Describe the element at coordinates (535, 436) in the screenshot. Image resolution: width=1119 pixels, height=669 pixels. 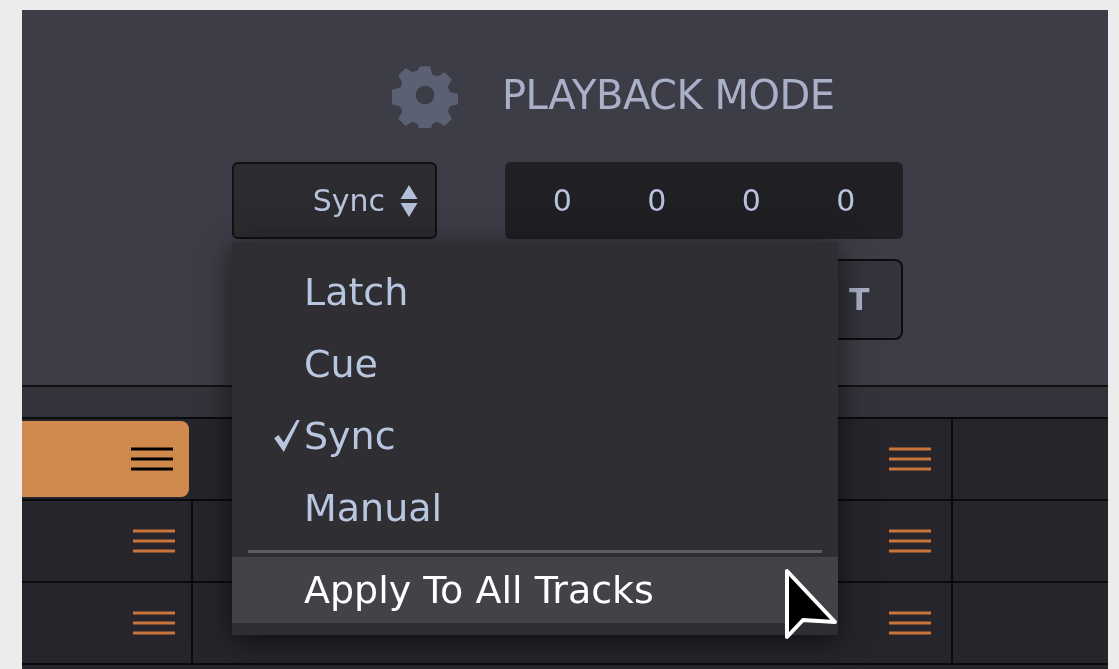
I see `menu-item: Sync` at that location.